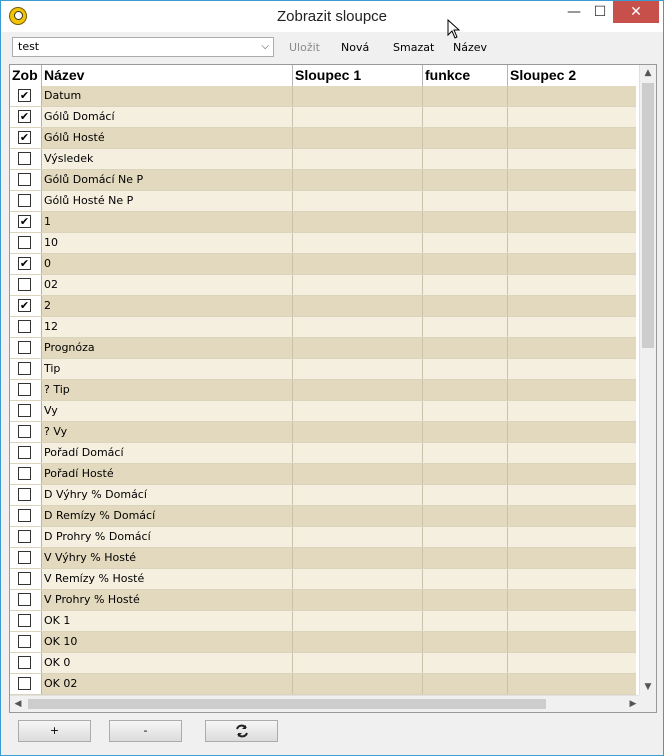 This screenshot has width=664, height=756. Describe the element at coordinates (572, 75) in the screenshot. I see `header-column-2: Sloupec 2` at that location.